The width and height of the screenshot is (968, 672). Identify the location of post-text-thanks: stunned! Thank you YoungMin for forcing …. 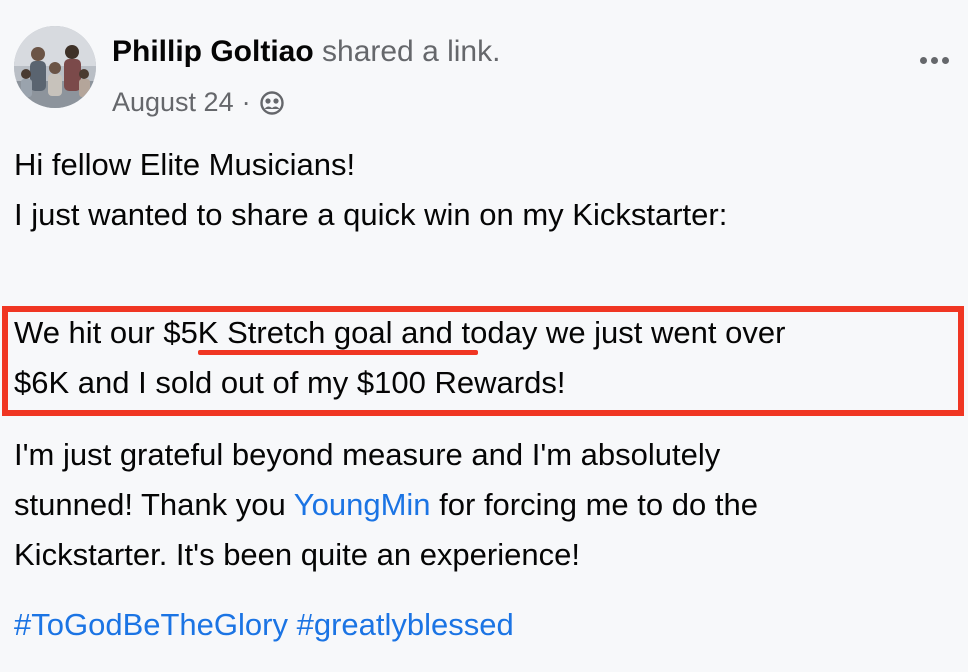
(386, 505).